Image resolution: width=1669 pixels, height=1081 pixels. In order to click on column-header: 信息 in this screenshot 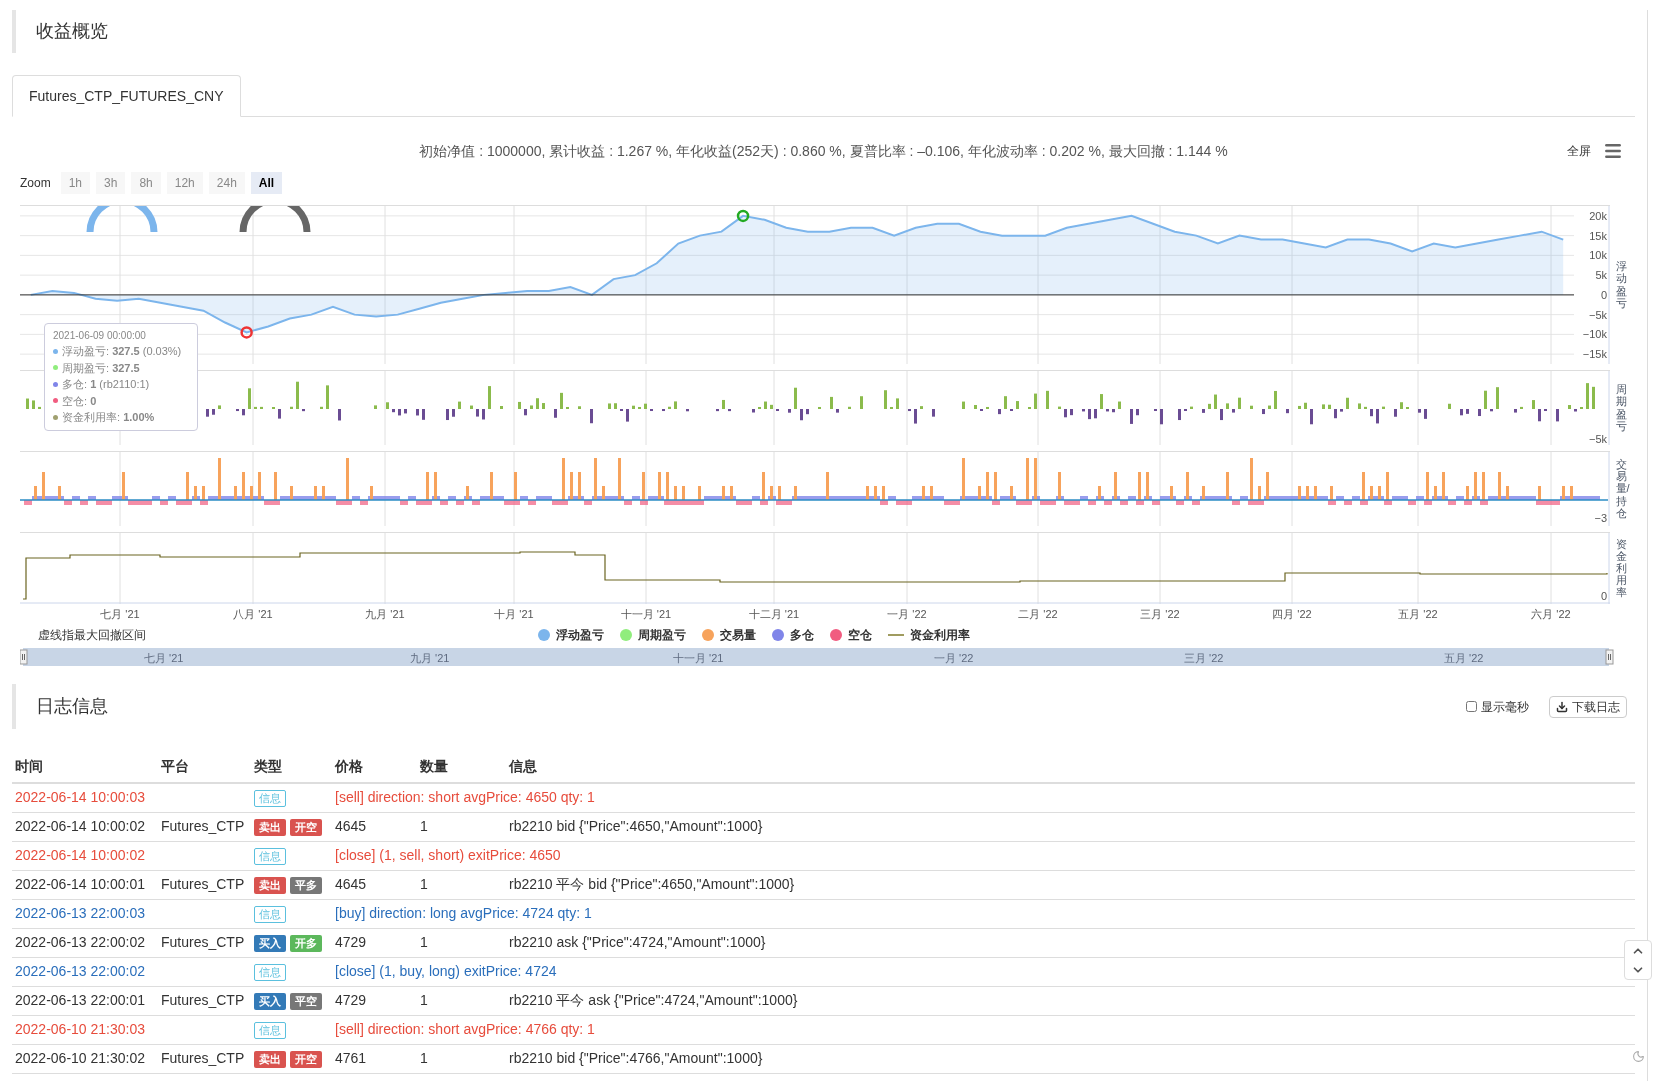, I will do `click(1070, 767)`.